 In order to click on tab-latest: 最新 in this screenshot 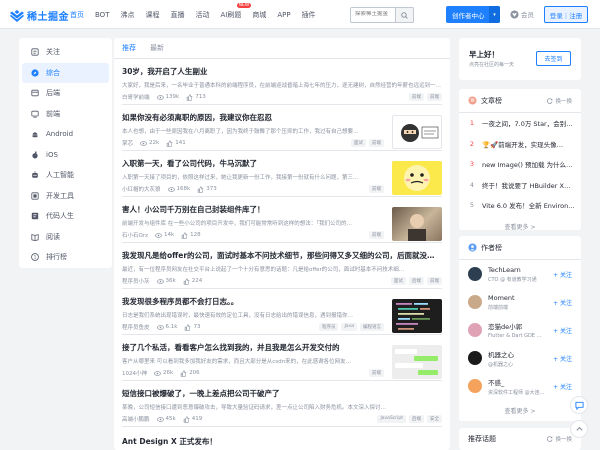, I will do `click(157, 48)`.